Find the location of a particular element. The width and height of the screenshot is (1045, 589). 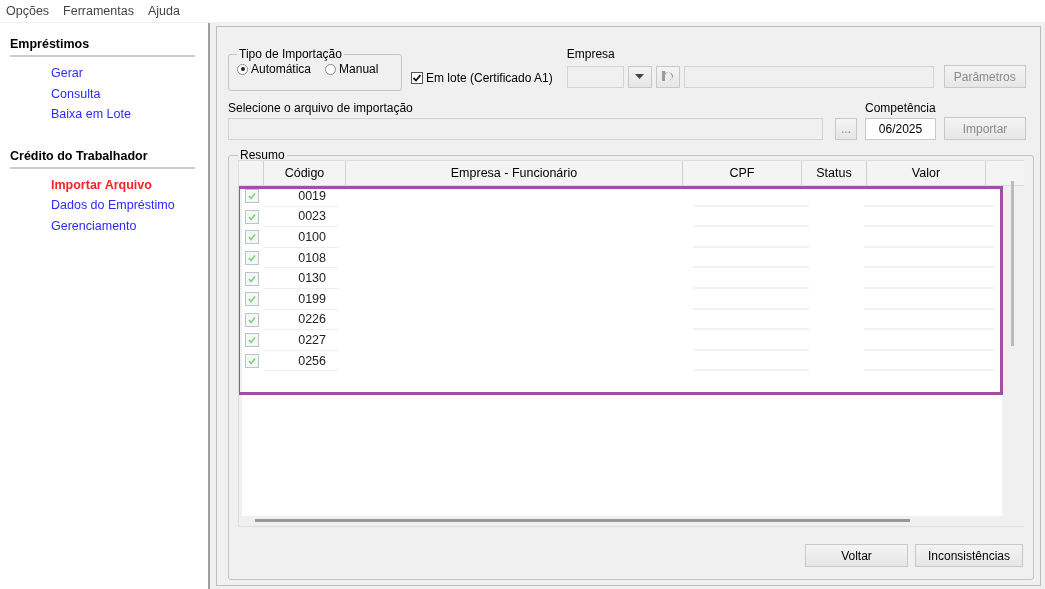

column-header: Código is located at coordinates (305, 173).